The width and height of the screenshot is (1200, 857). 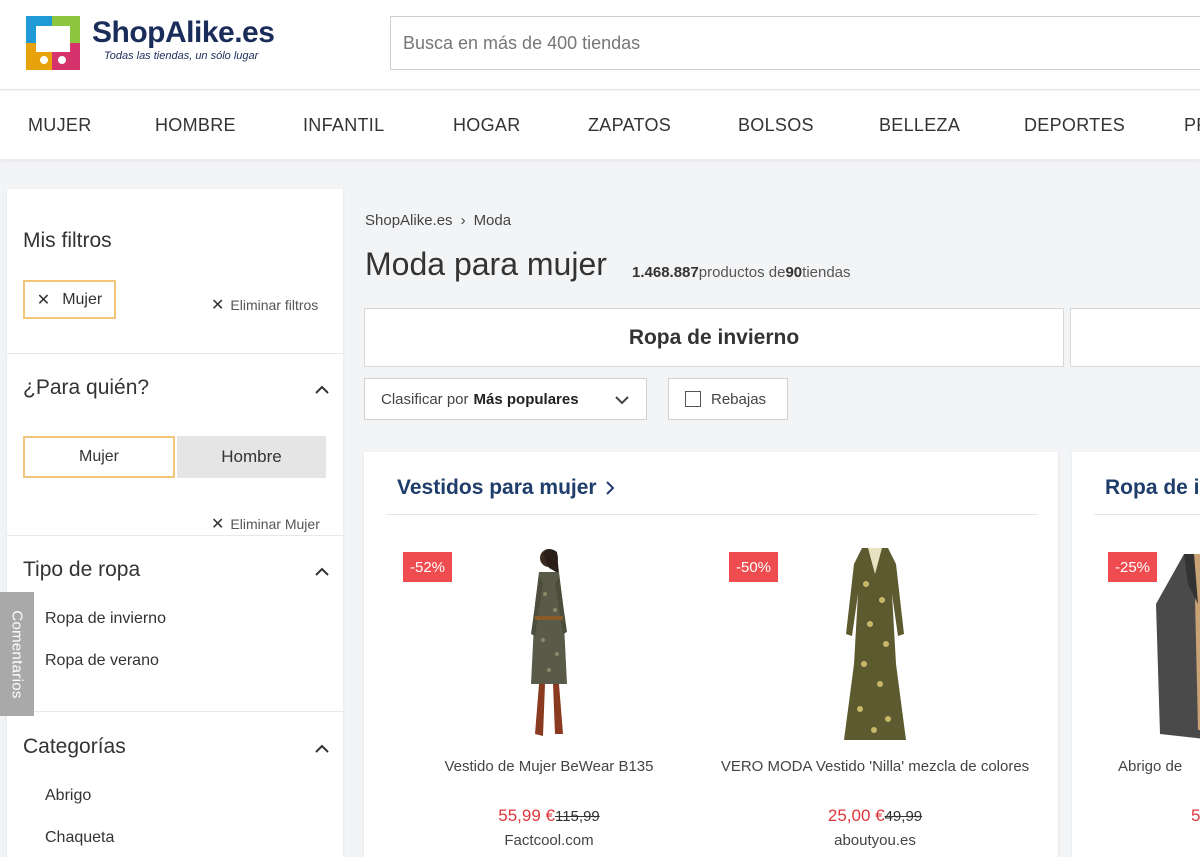 I want to click on nav-item-mujer: MUJER, so click(x=60, y=125).